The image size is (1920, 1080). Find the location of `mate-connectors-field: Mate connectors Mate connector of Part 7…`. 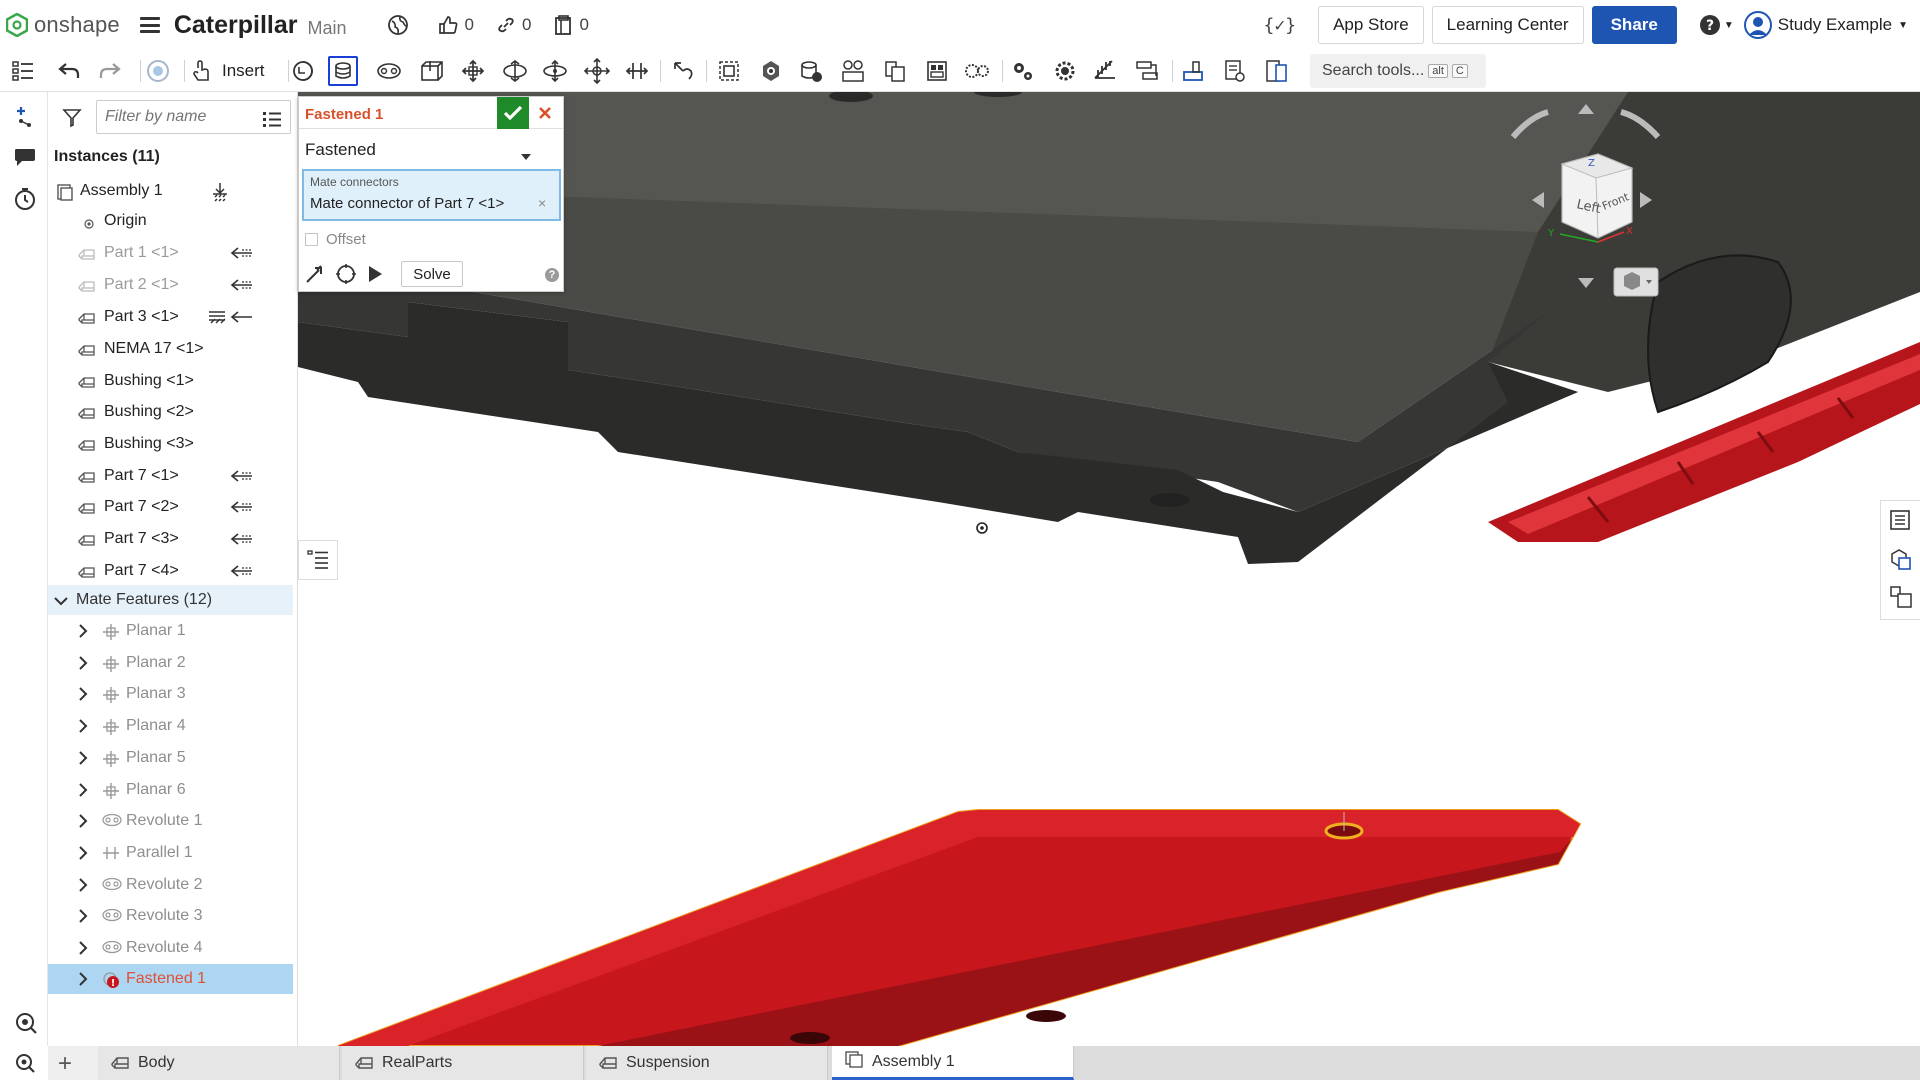

mate-connectors-field: Mate connectors Mate connector of Part 7… is located at coordinates (431, 195).